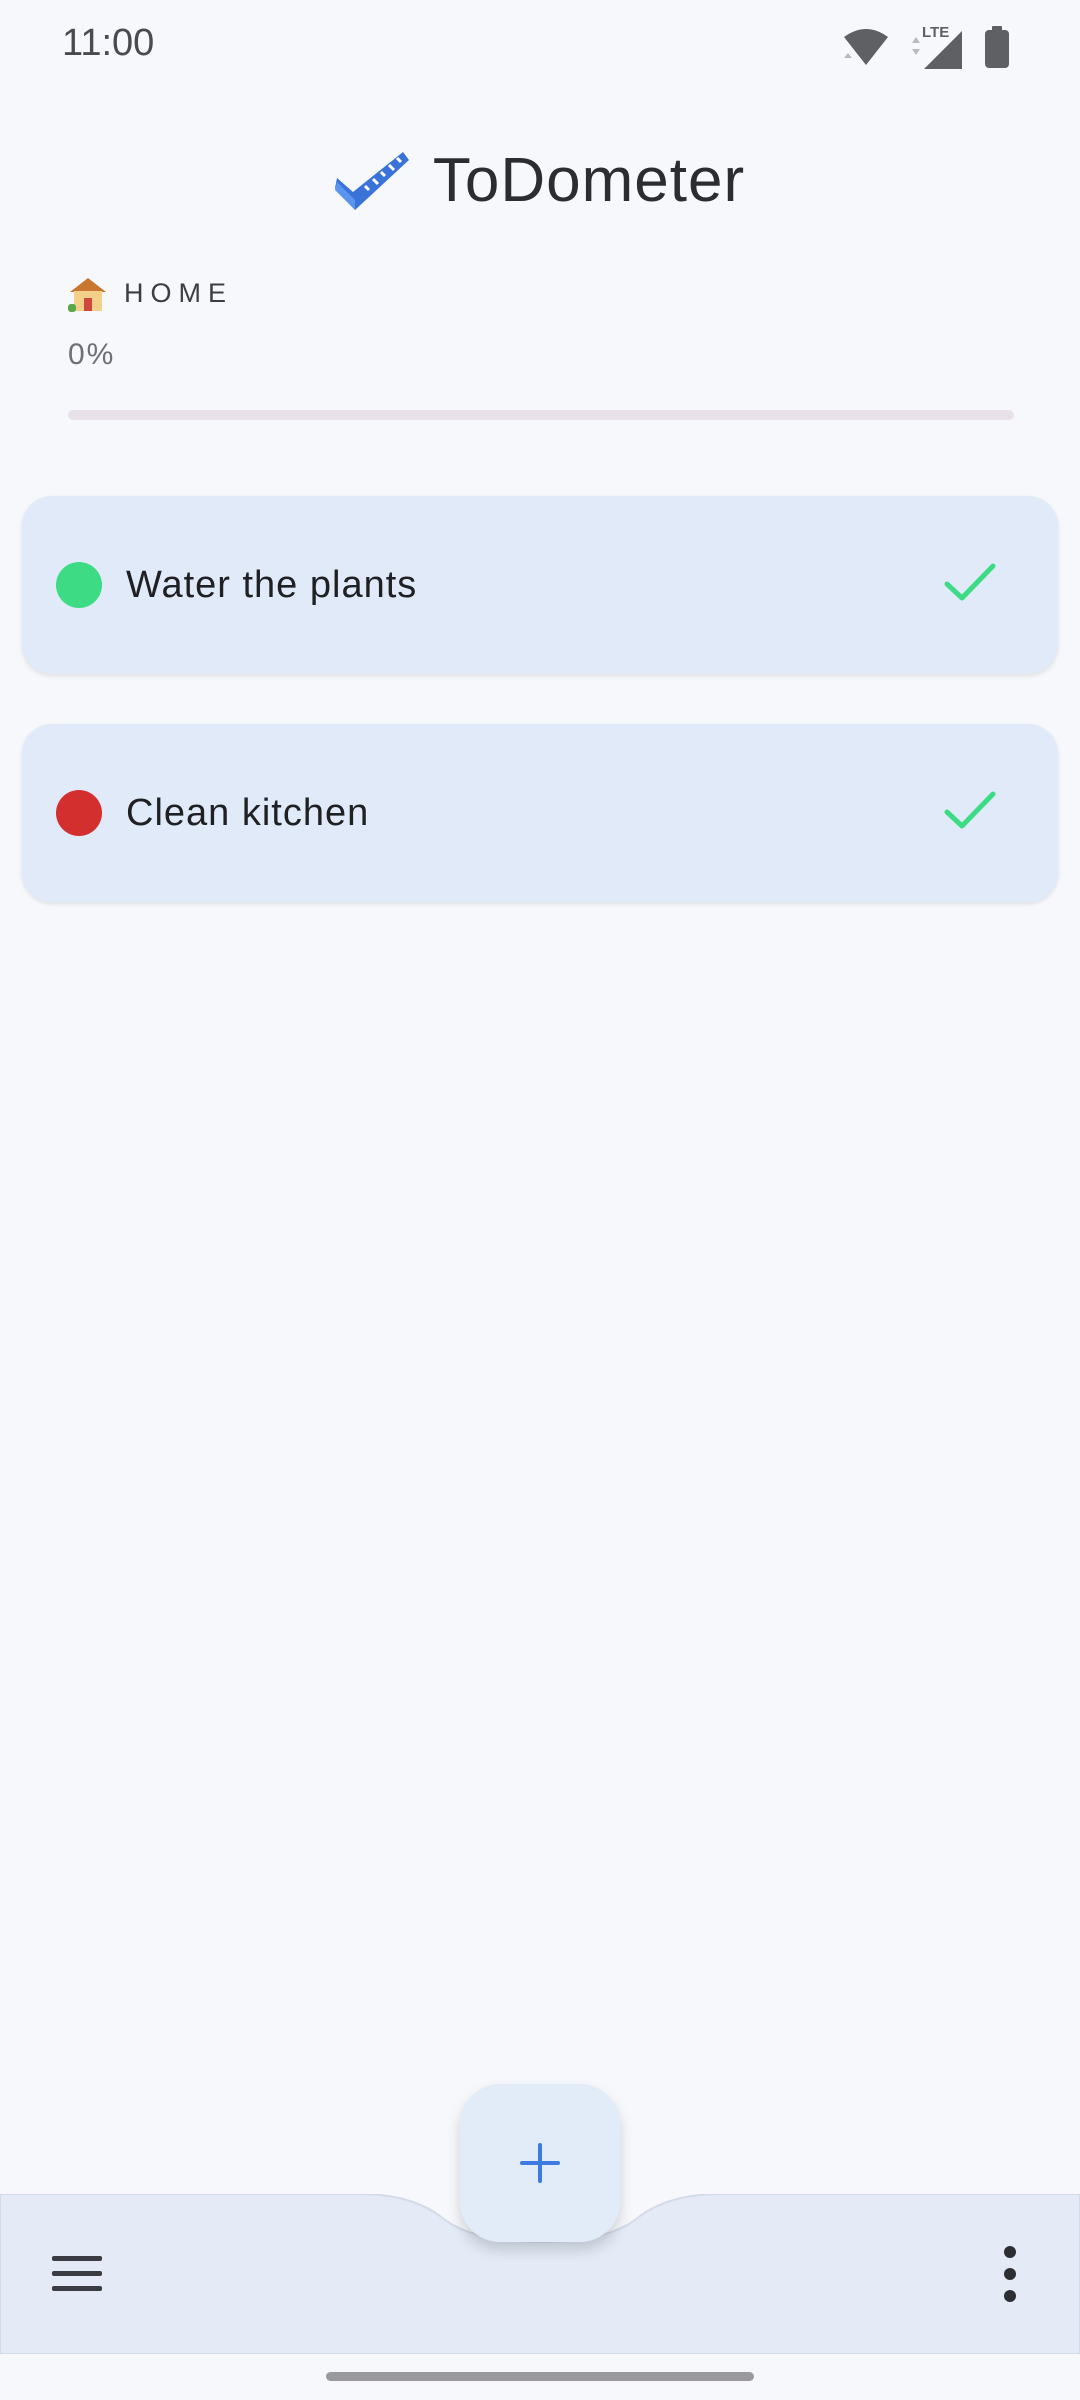  I want to click on project-progress-text: 0%, so click(92, 354).